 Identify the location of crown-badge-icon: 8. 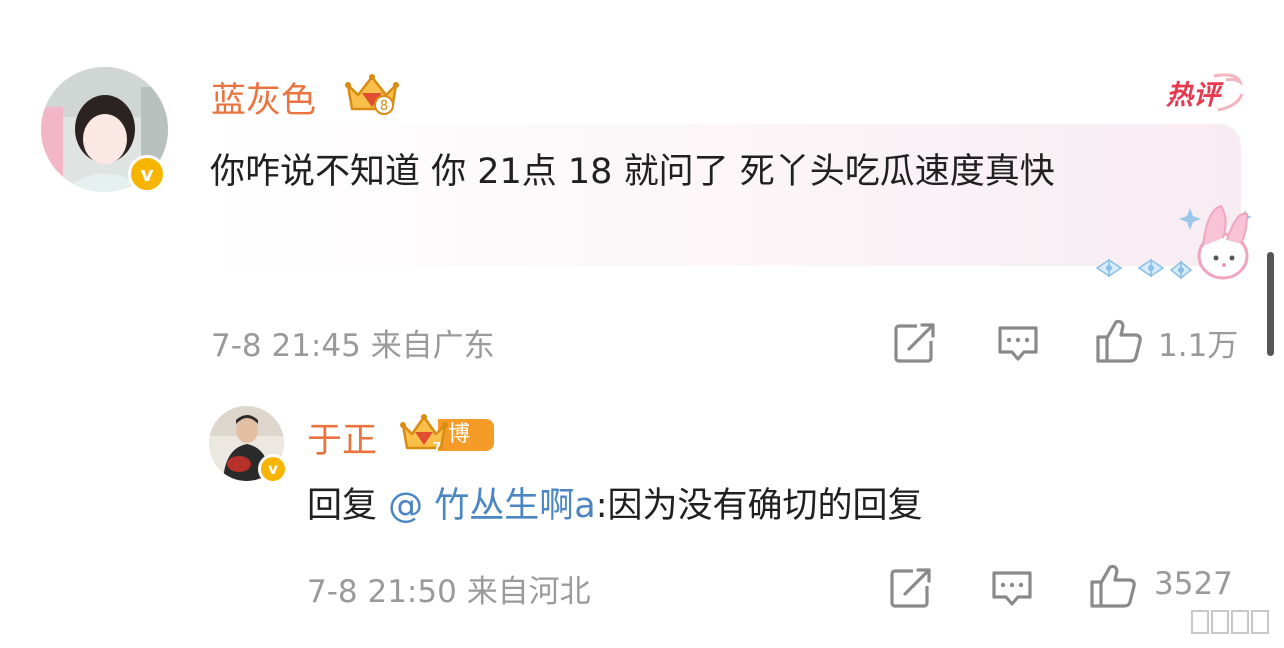
(372, 93).